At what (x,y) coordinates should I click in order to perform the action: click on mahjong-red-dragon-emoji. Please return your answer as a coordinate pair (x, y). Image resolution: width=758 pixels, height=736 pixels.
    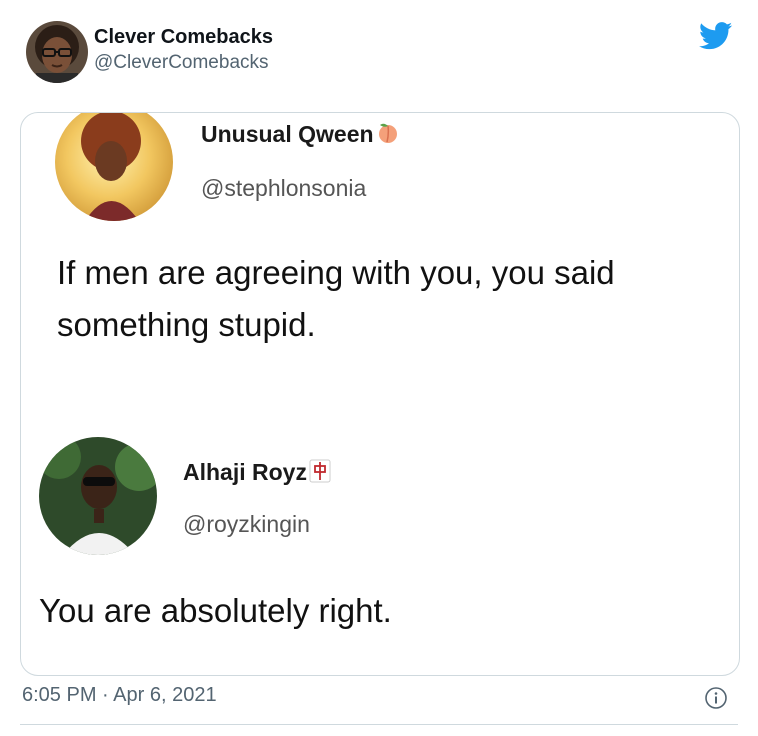
    Looking at the image, I should click on (320, 474).